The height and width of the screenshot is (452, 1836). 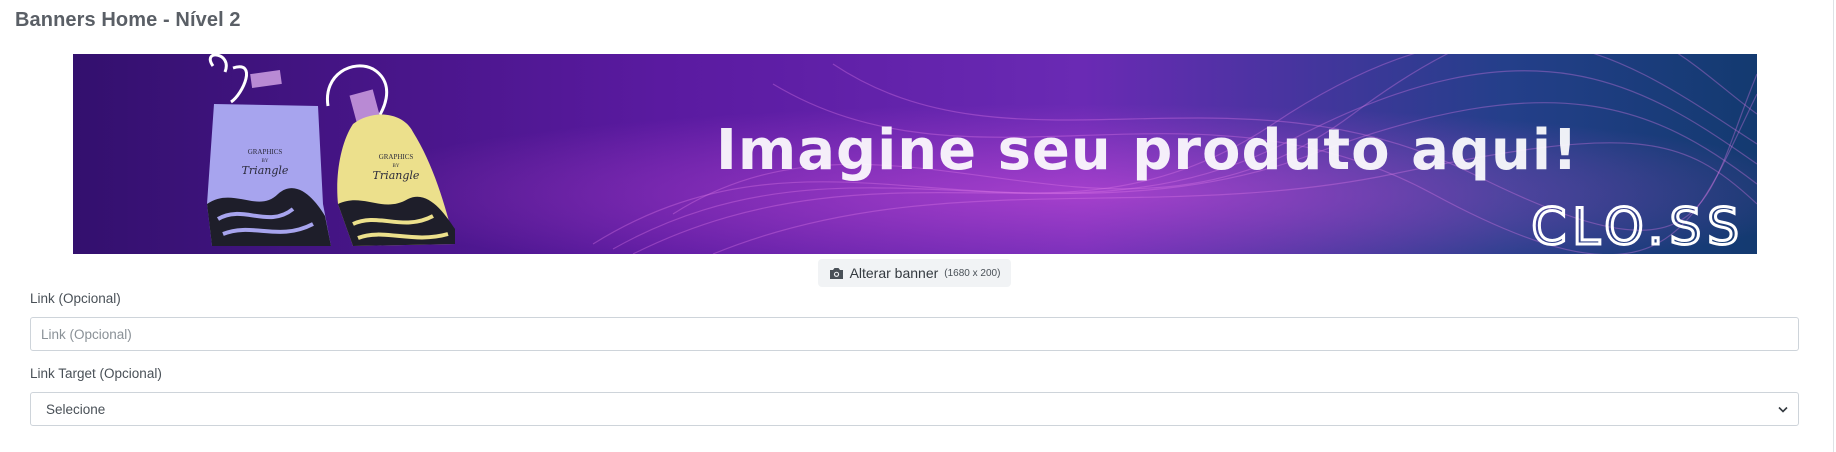 I want to click on brand-logo: CLO.SS, so click(x=1638, y=226).